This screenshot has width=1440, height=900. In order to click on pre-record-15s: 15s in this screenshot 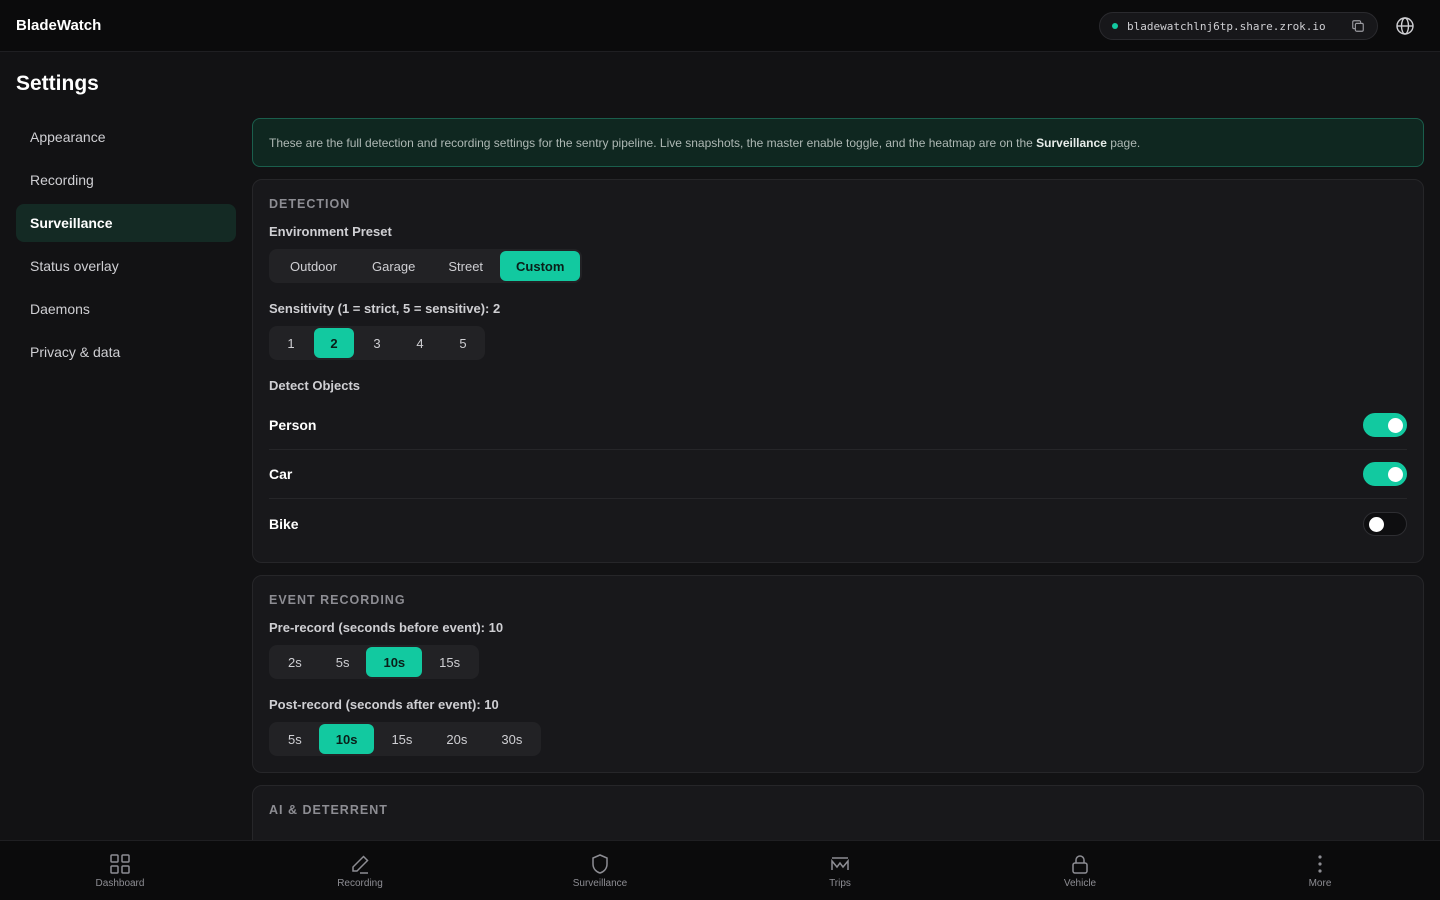, I will do `click(449, 662)`.